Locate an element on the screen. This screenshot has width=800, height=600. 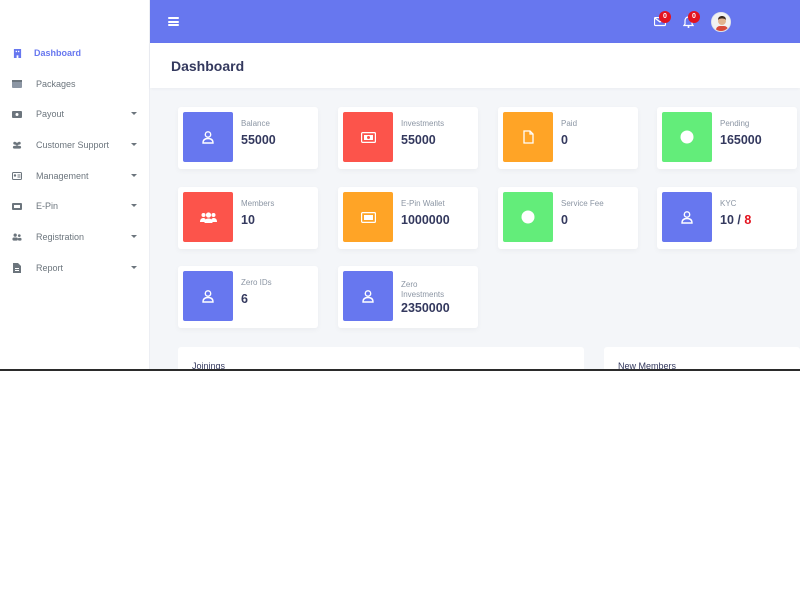
stat-label-line: Zero is located at coordinates (409, 284).